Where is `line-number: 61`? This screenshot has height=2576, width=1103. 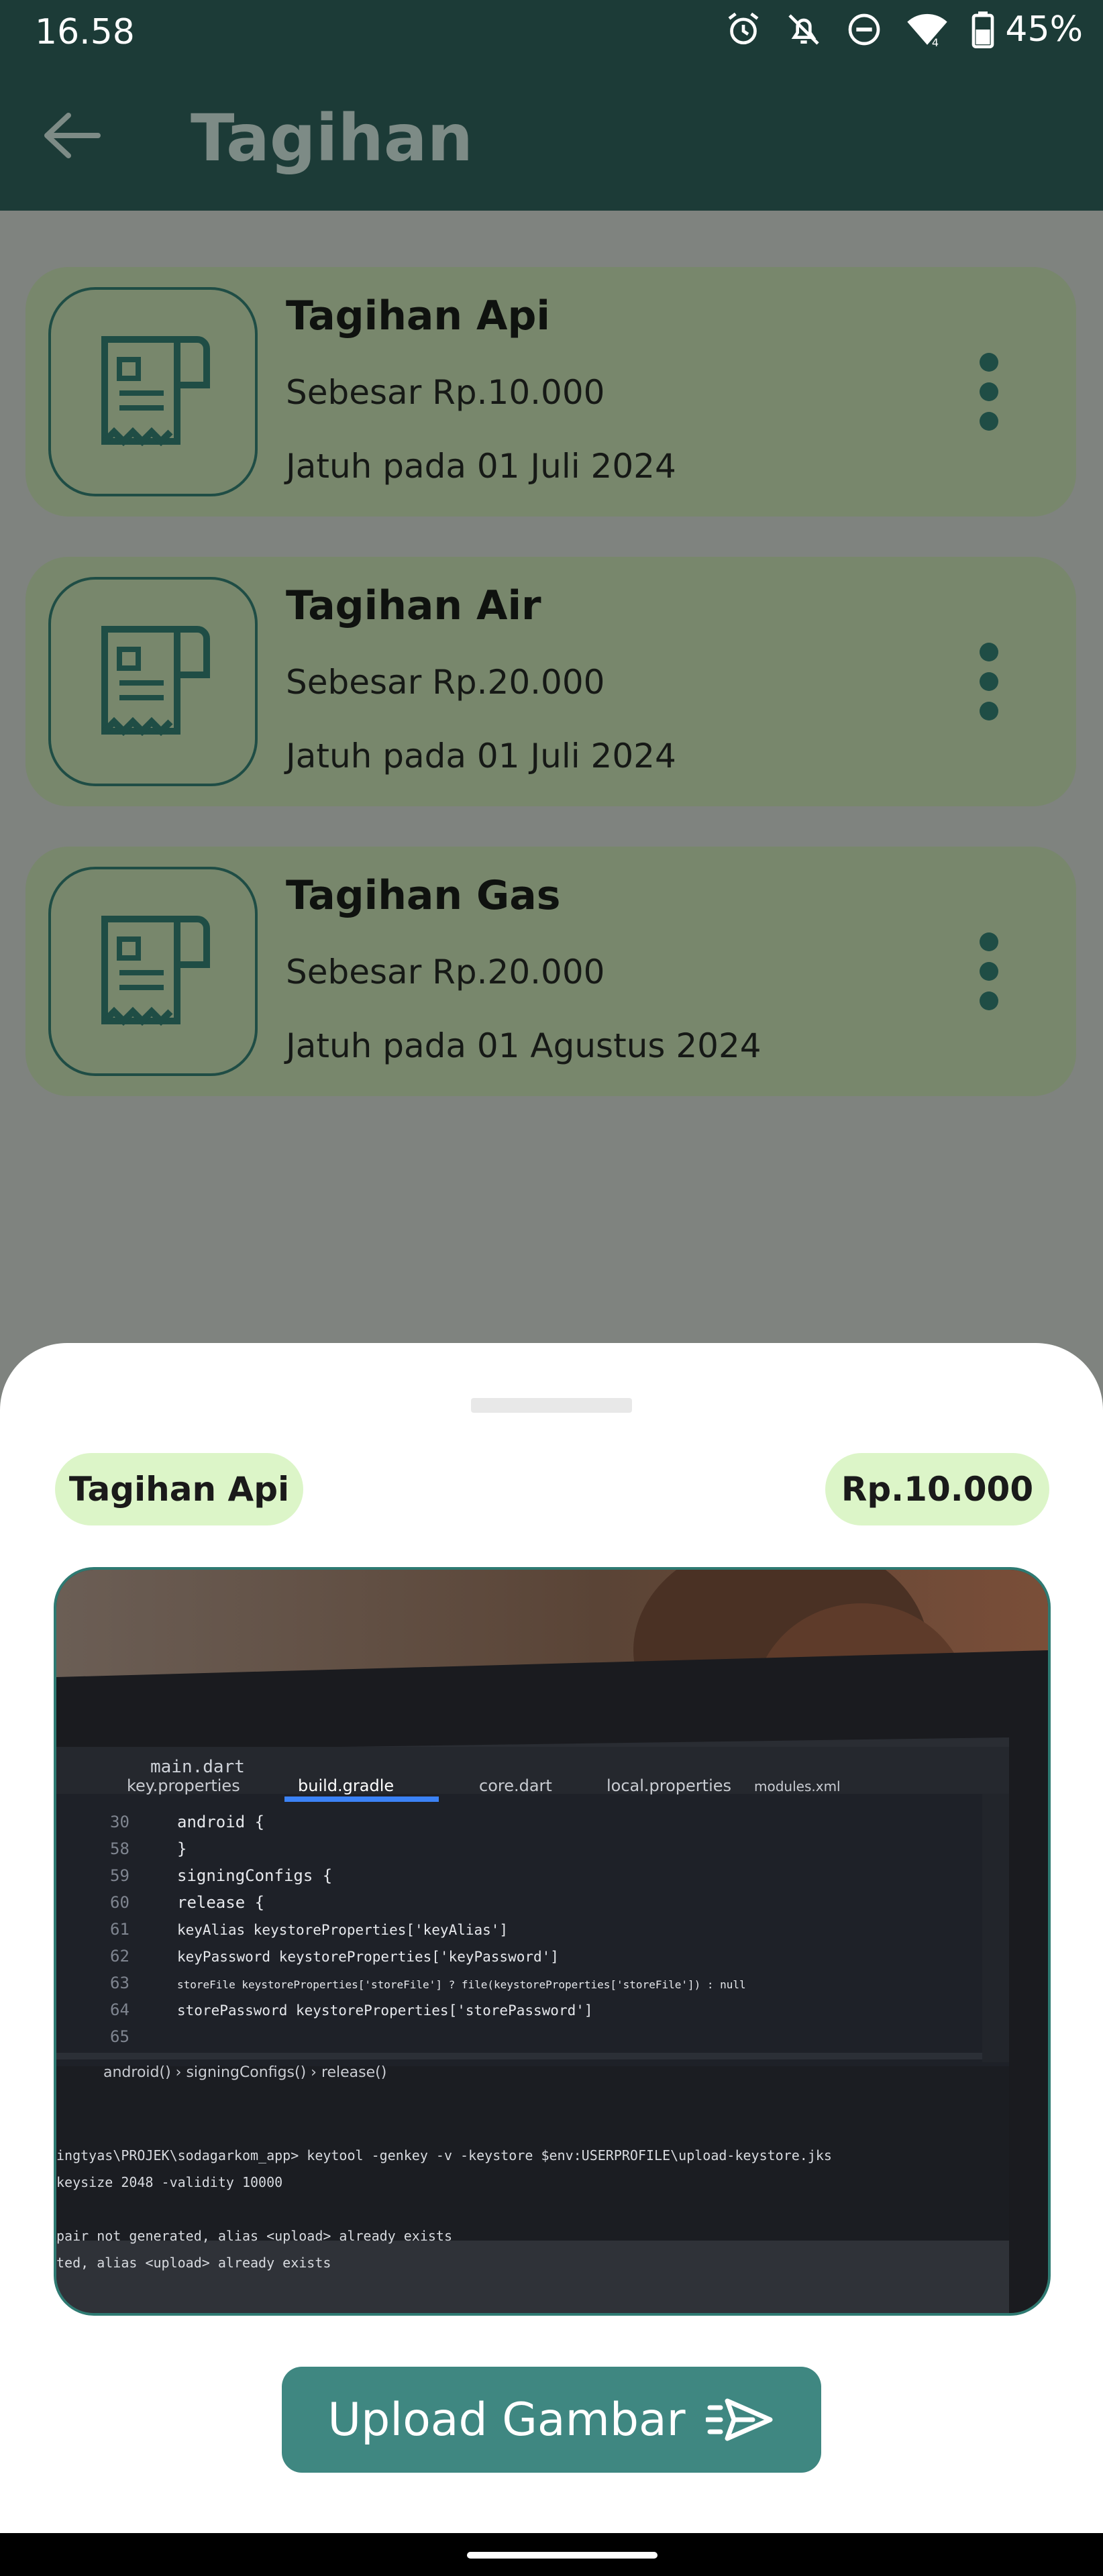
line-number: 61 is located at coordinates (120, 1929).